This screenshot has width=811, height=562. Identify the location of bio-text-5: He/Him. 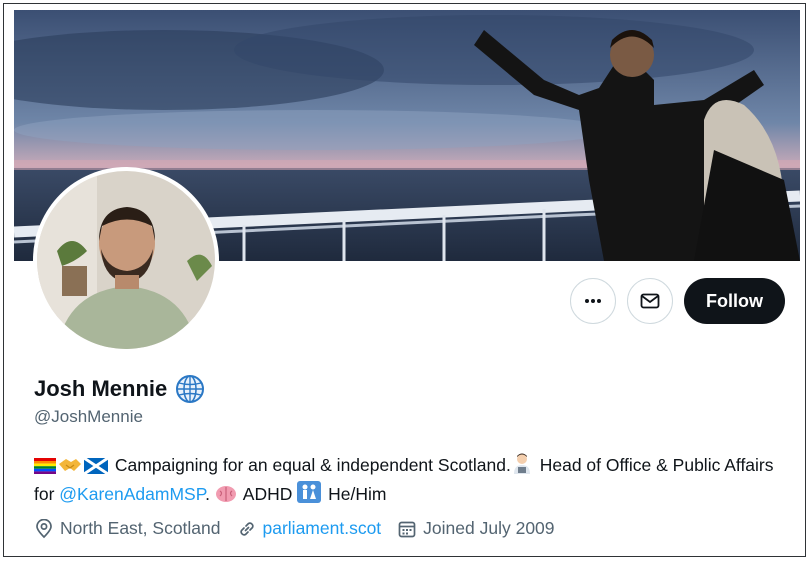
(355, 494).